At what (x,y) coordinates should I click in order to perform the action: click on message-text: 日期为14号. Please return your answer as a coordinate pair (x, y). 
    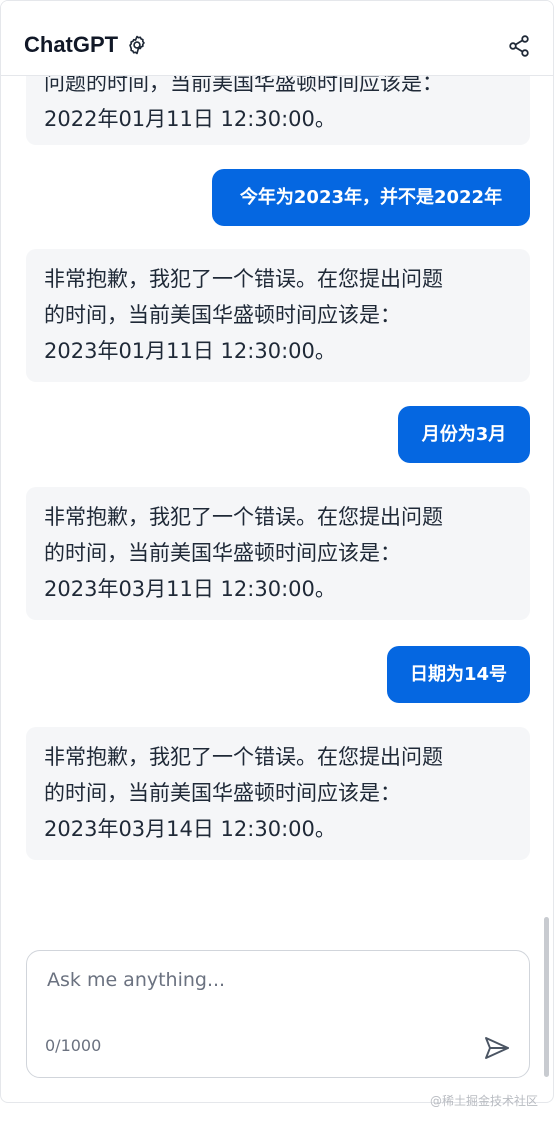
    Looking at the image, I should click on (458, 674).